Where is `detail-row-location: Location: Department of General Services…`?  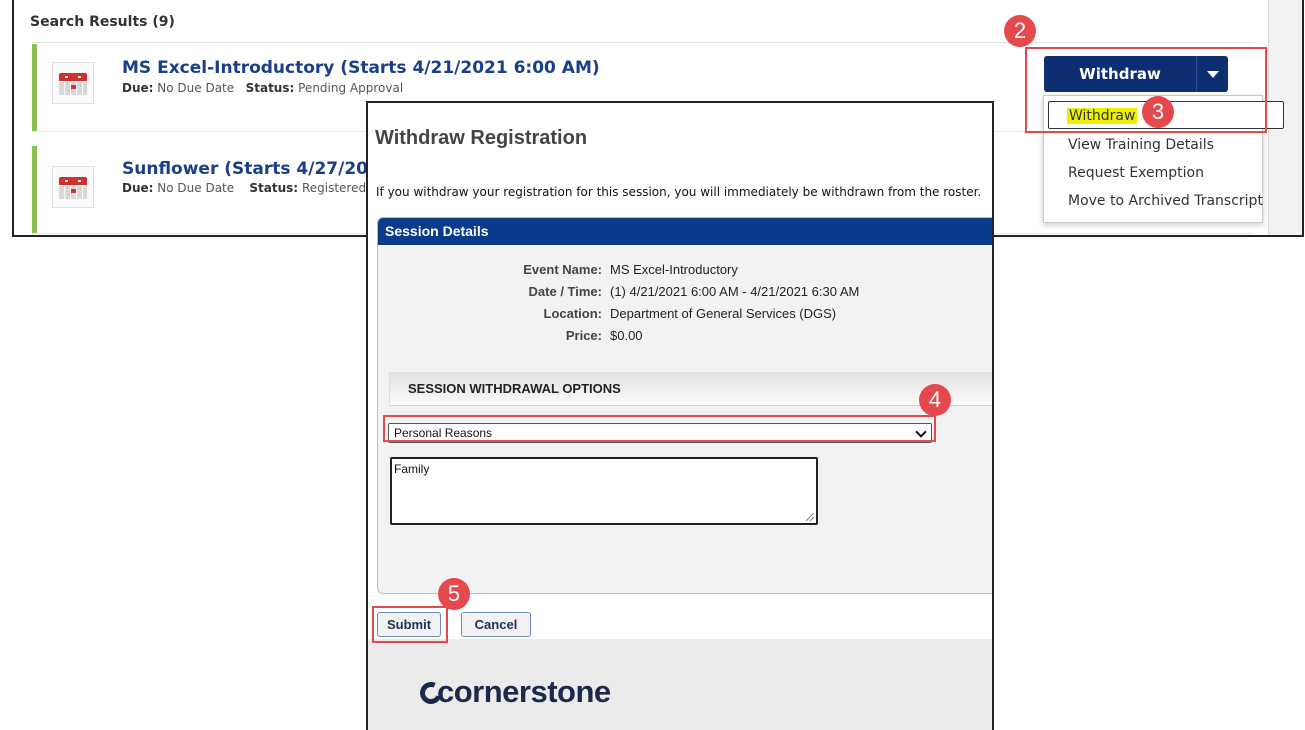
detail-row-location: Location: Department of General Services… is located at coordinates (685, 315).